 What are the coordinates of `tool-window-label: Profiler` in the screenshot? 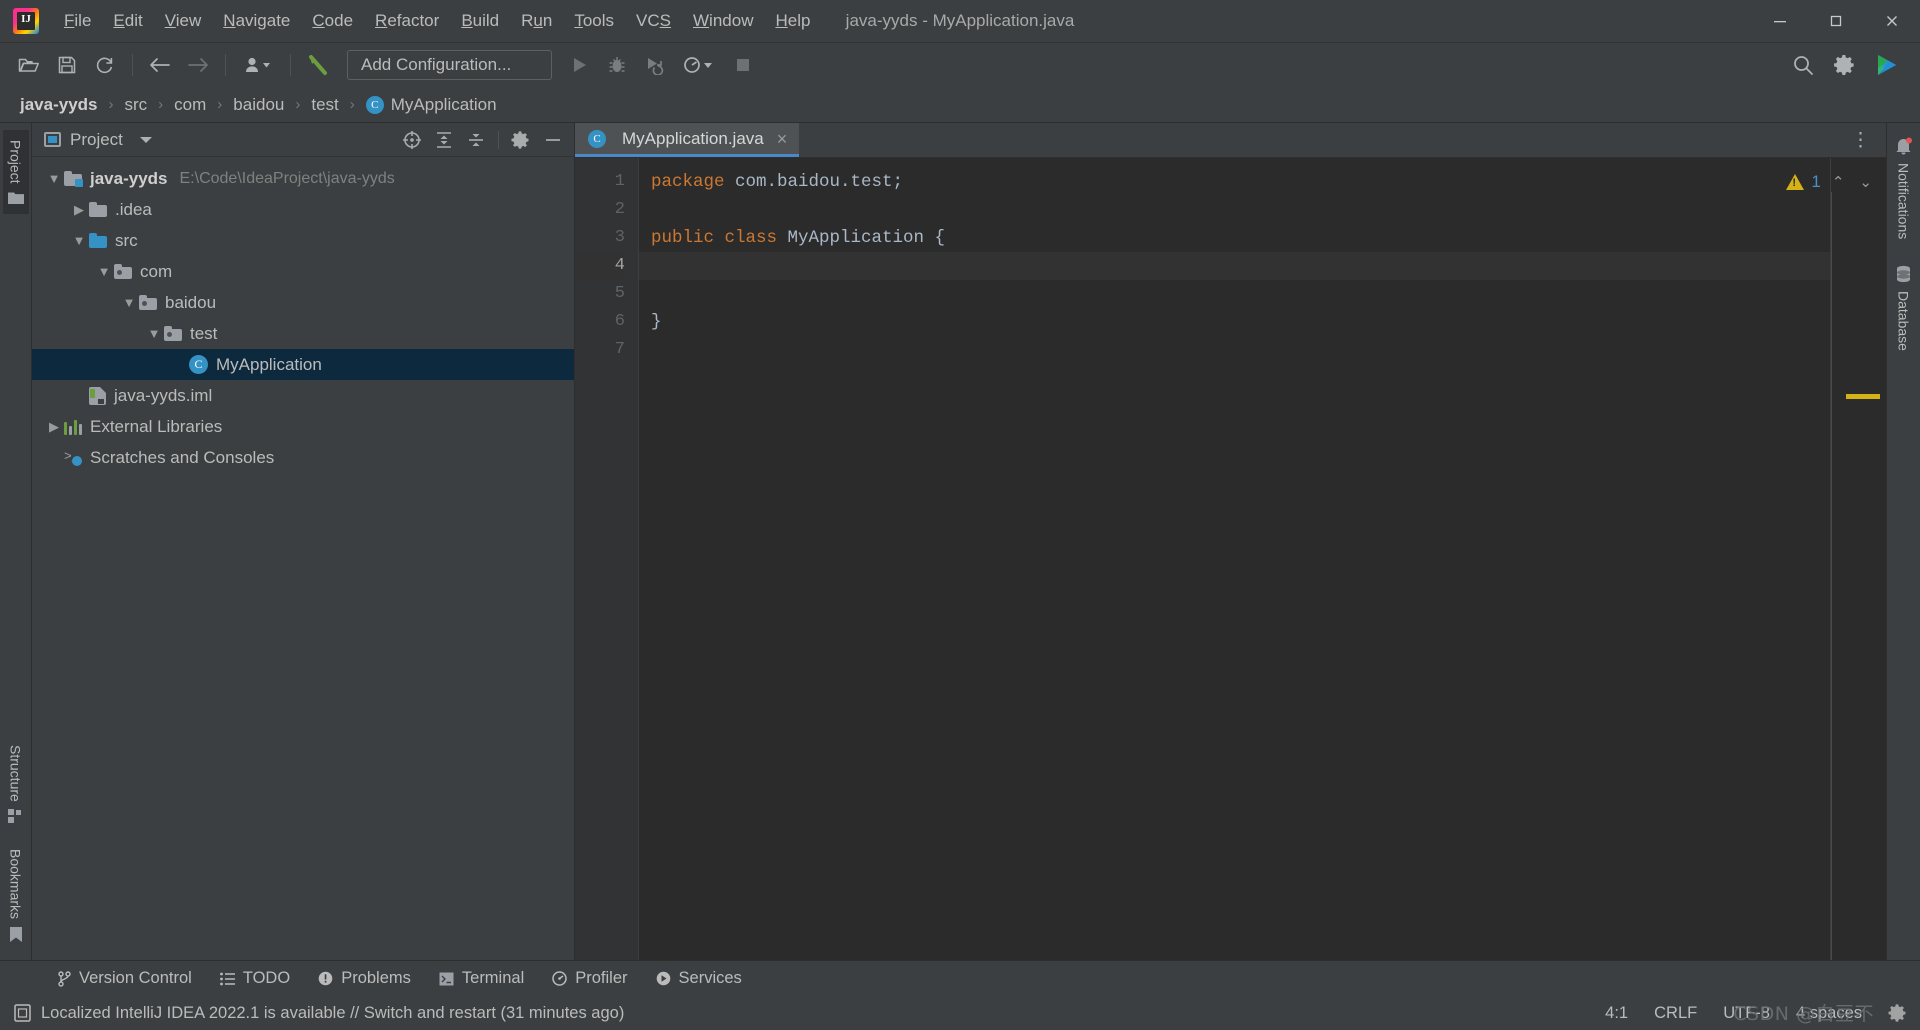 It's located at (601, 978).